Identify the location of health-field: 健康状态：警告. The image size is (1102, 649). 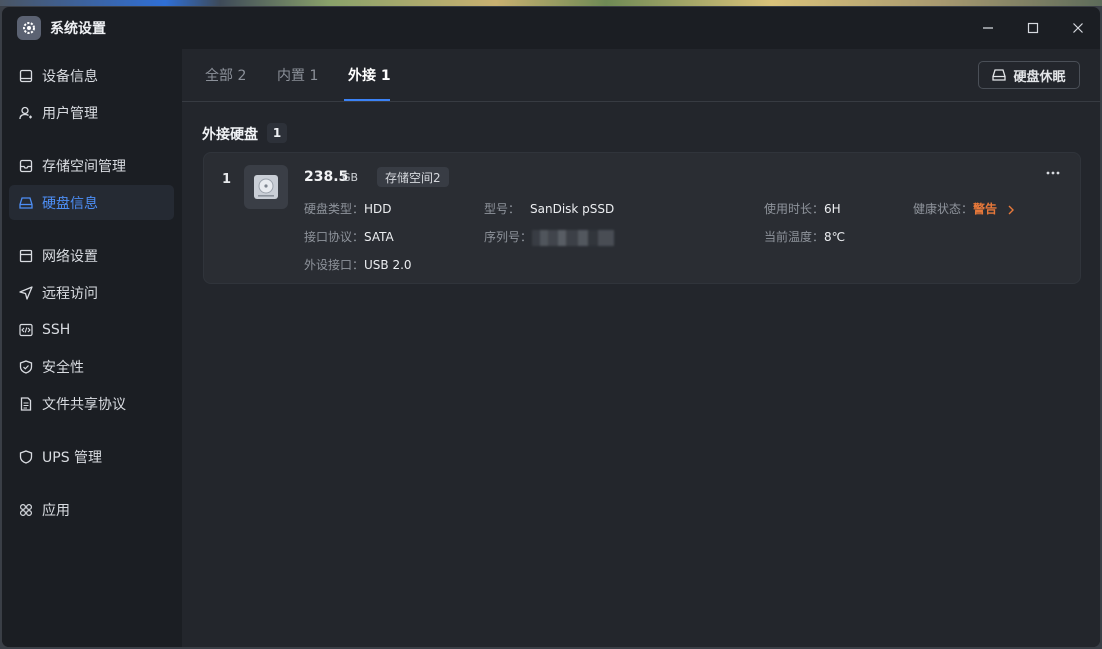
(964, 208).